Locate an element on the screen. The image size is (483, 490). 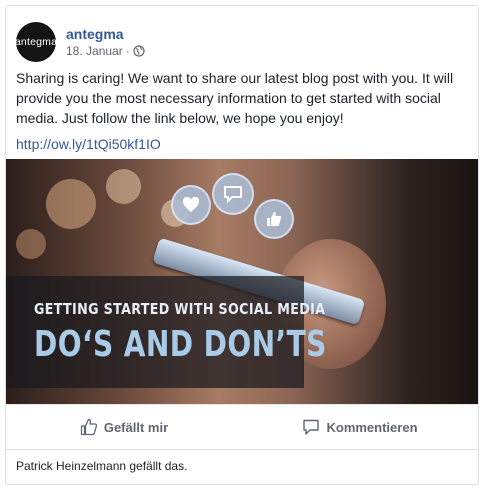
post-meta: 18. Januar · is located at coordinates (105, 51).